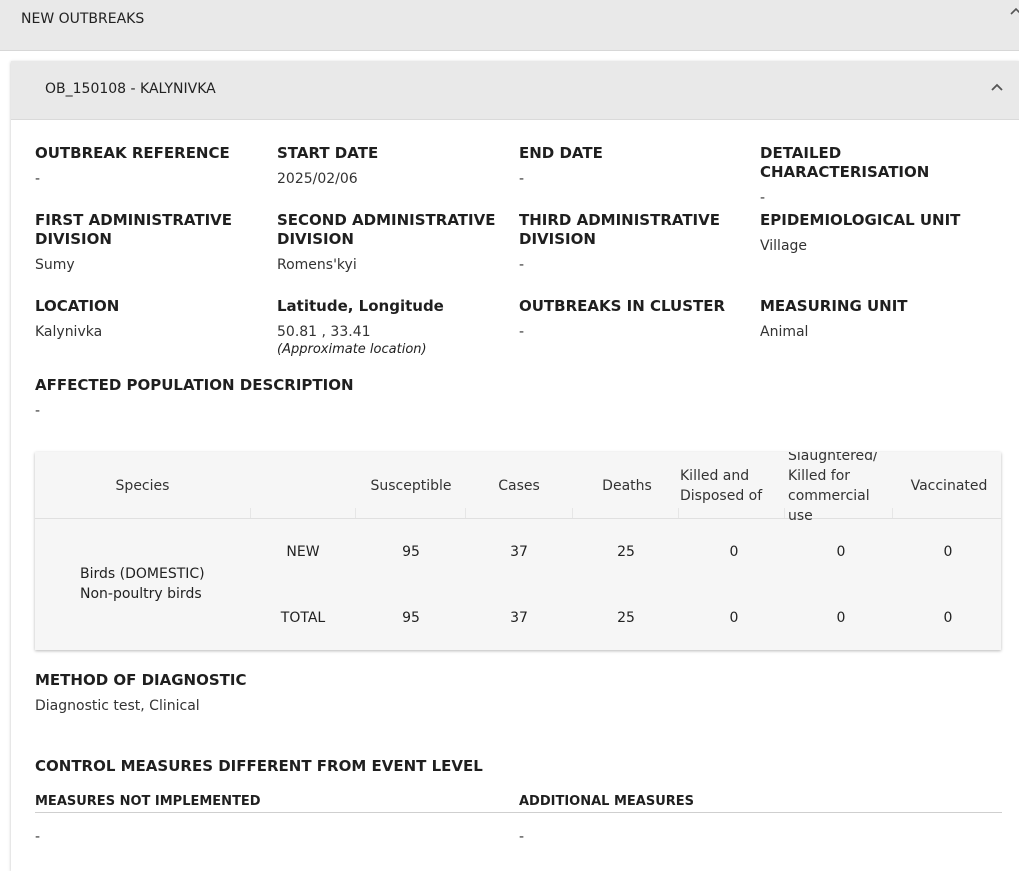  Describe the element at coordinates (860, 220) in the screenshot. I see `field-label: EPIDEMIOLOGICAL UNIT` at that location.